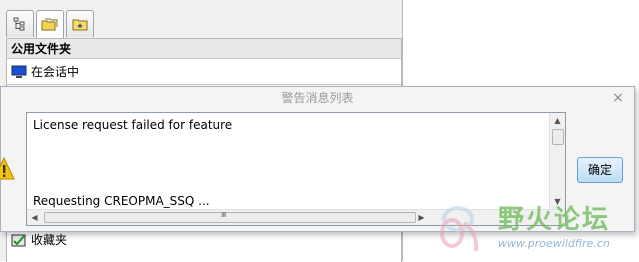  What do you see at coordinates (34, 217) in the screenshot?
I see `scroll-left-arrow-icon: ◀` at bounding box center [34, 217].